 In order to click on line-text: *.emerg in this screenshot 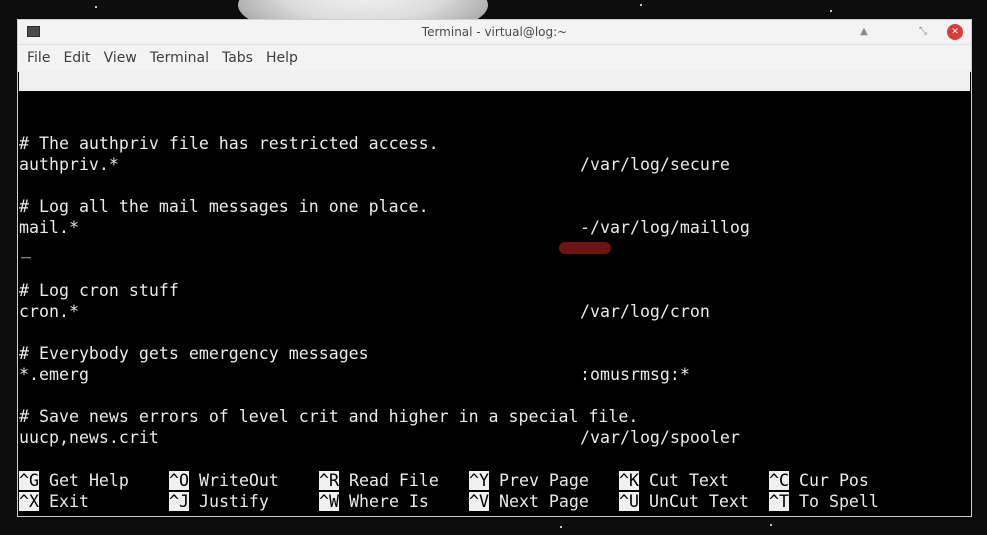, I will do `click(54, 374)`.